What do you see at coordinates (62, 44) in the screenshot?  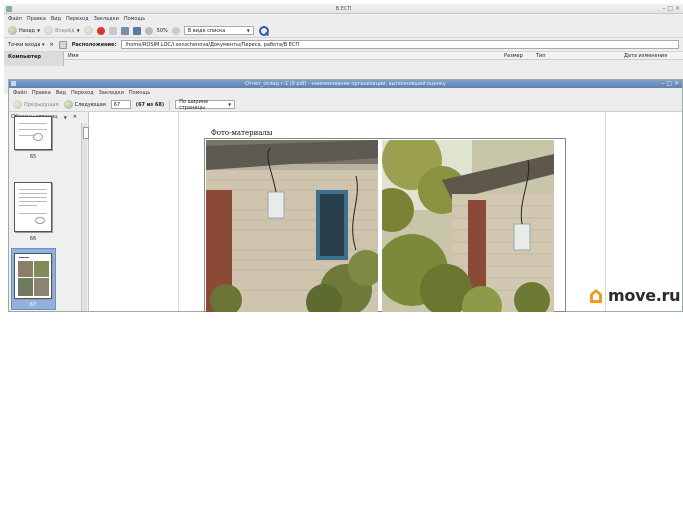 I see `toggle-path-icon` at bounding box center [62, 44].